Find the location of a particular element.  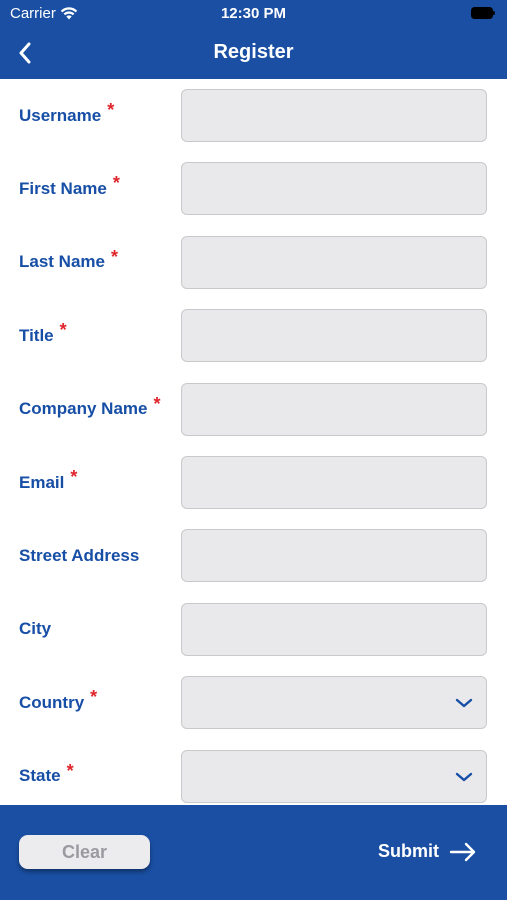

city-label-text: City is located at coordinates (35, 629).